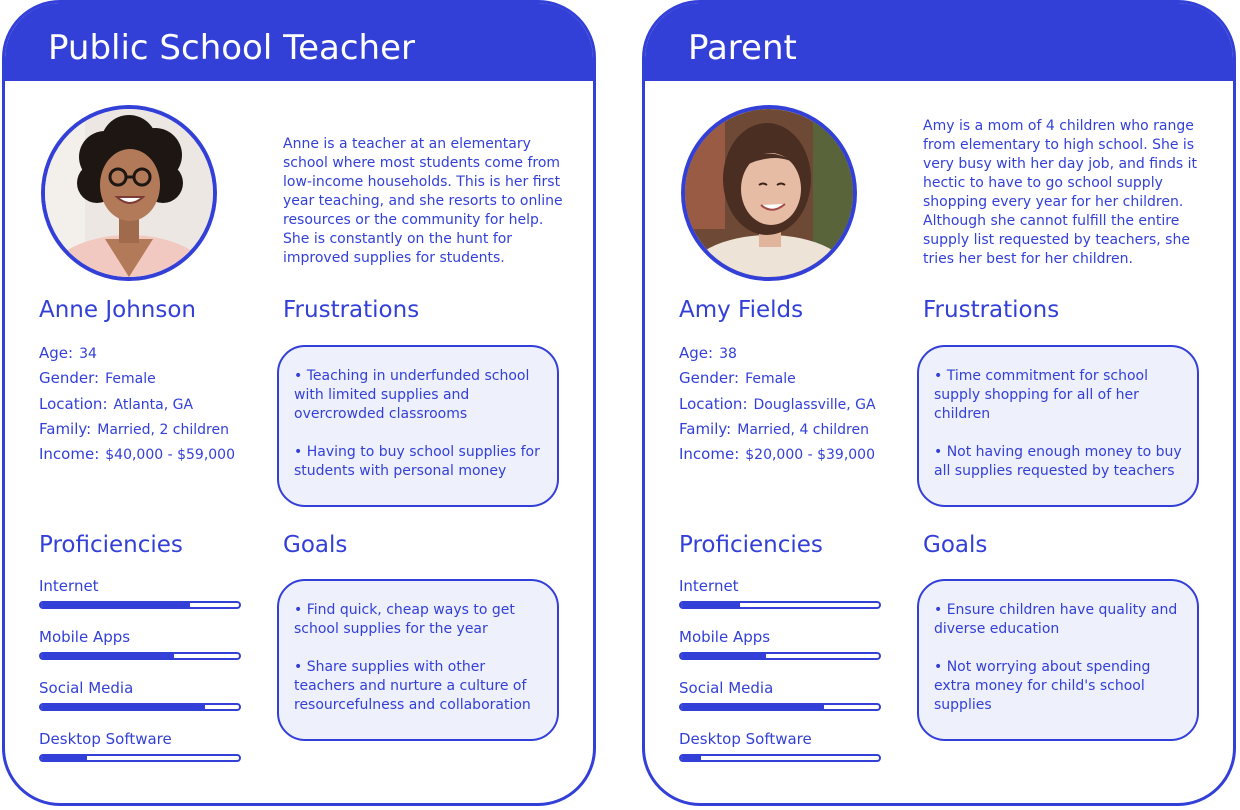  Describe the element at coordinates (231, 48) in the screenshot. I see `card-title: Public School Teacher` at that location.